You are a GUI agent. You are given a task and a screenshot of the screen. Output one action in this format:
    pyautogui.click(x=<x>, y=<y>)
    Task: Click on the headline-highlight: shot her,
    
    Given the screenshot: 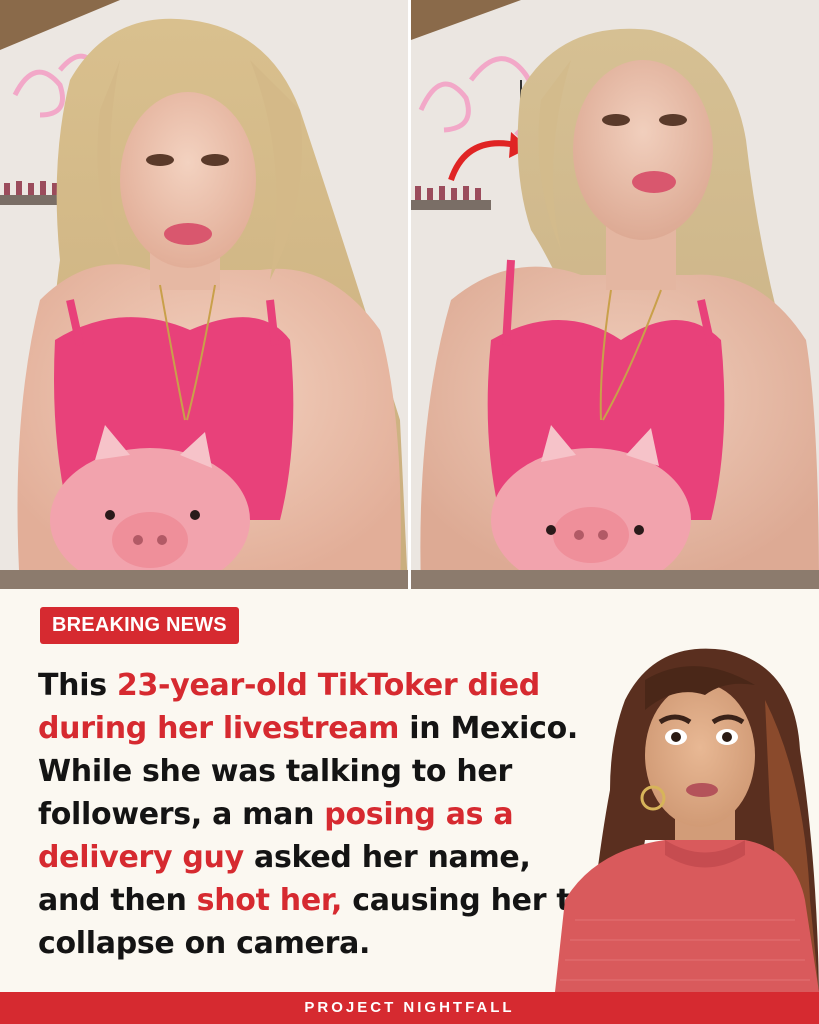 What is the action you would take?
    pyautogui.click(x=269, y=900)
    